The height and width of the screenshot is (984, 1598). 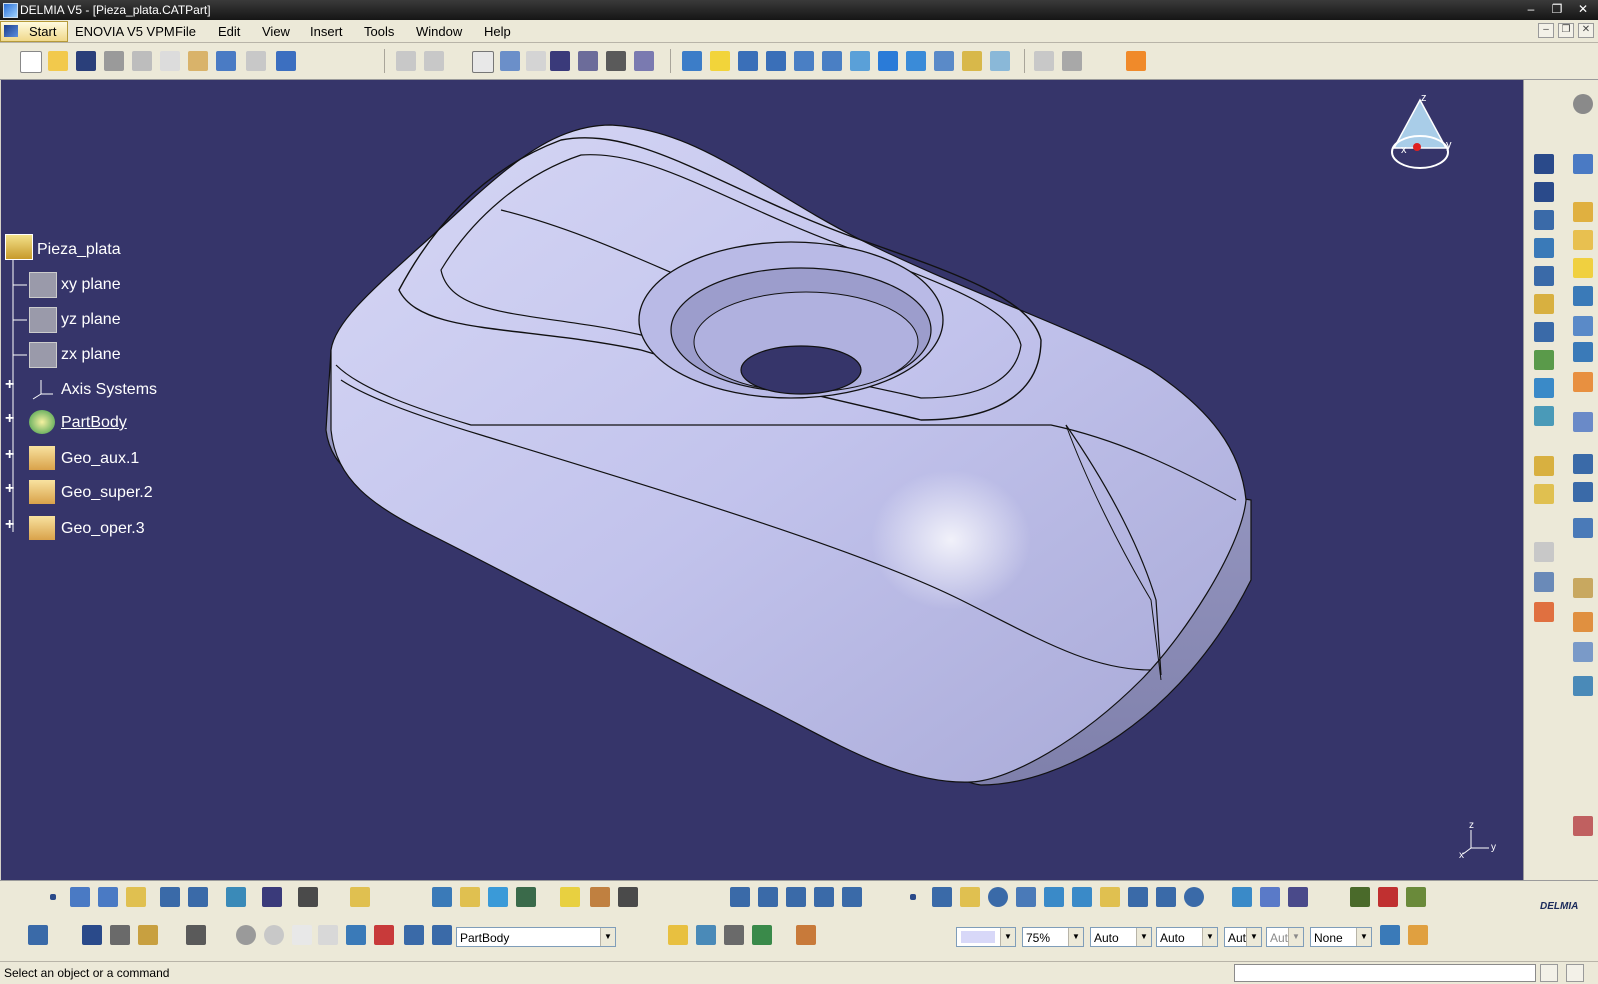 What do you see at coordinates (970, 897) in the screenshot?
I see `plane-tool-icon` at bounding box center [970, 897].